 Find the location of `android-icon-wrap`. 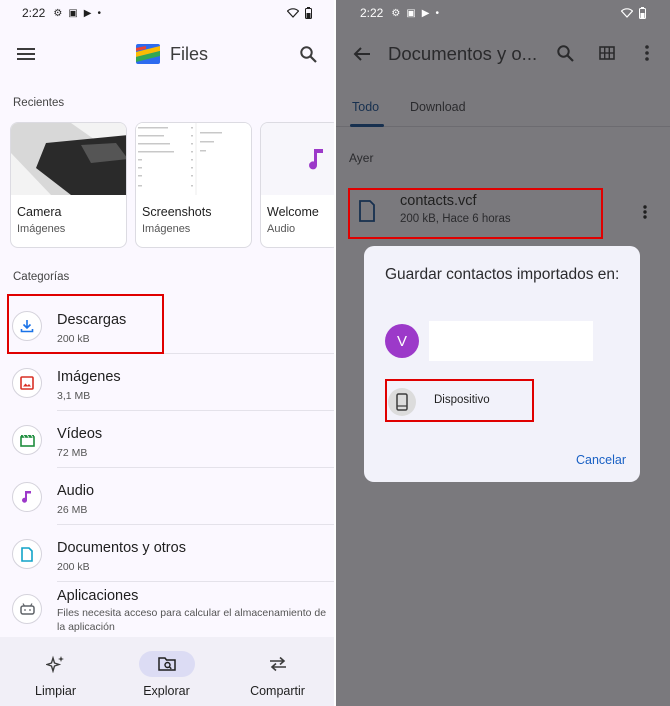

android-icon-wrap is located at coordinates (27, 609).